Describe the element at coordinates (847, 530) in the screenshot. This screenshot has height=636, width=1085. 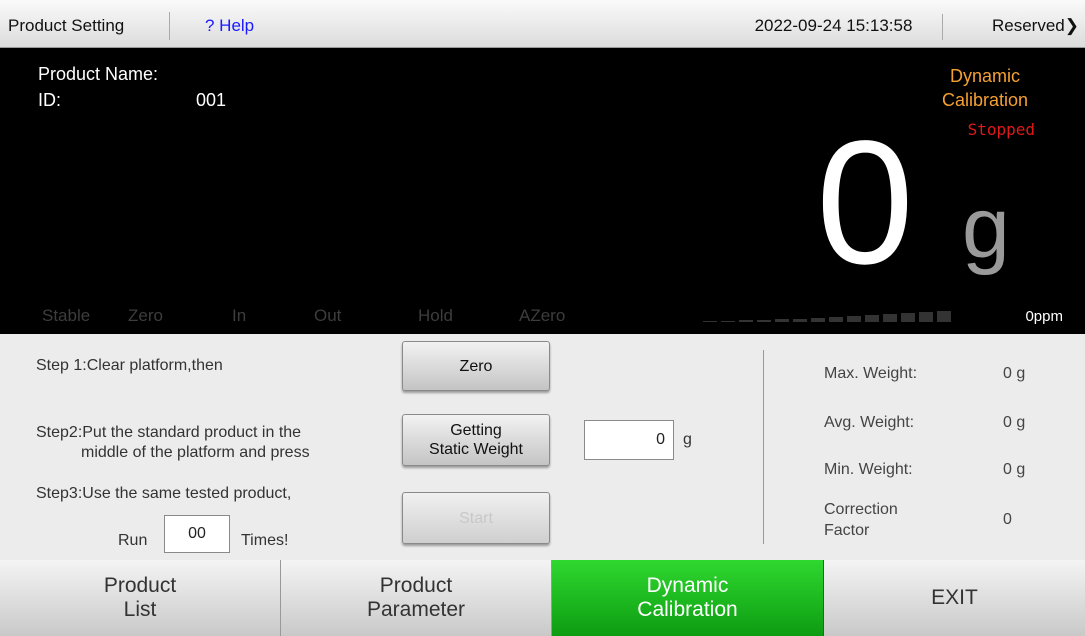
I see `correction-factor-label-line2: Factor` at that location.